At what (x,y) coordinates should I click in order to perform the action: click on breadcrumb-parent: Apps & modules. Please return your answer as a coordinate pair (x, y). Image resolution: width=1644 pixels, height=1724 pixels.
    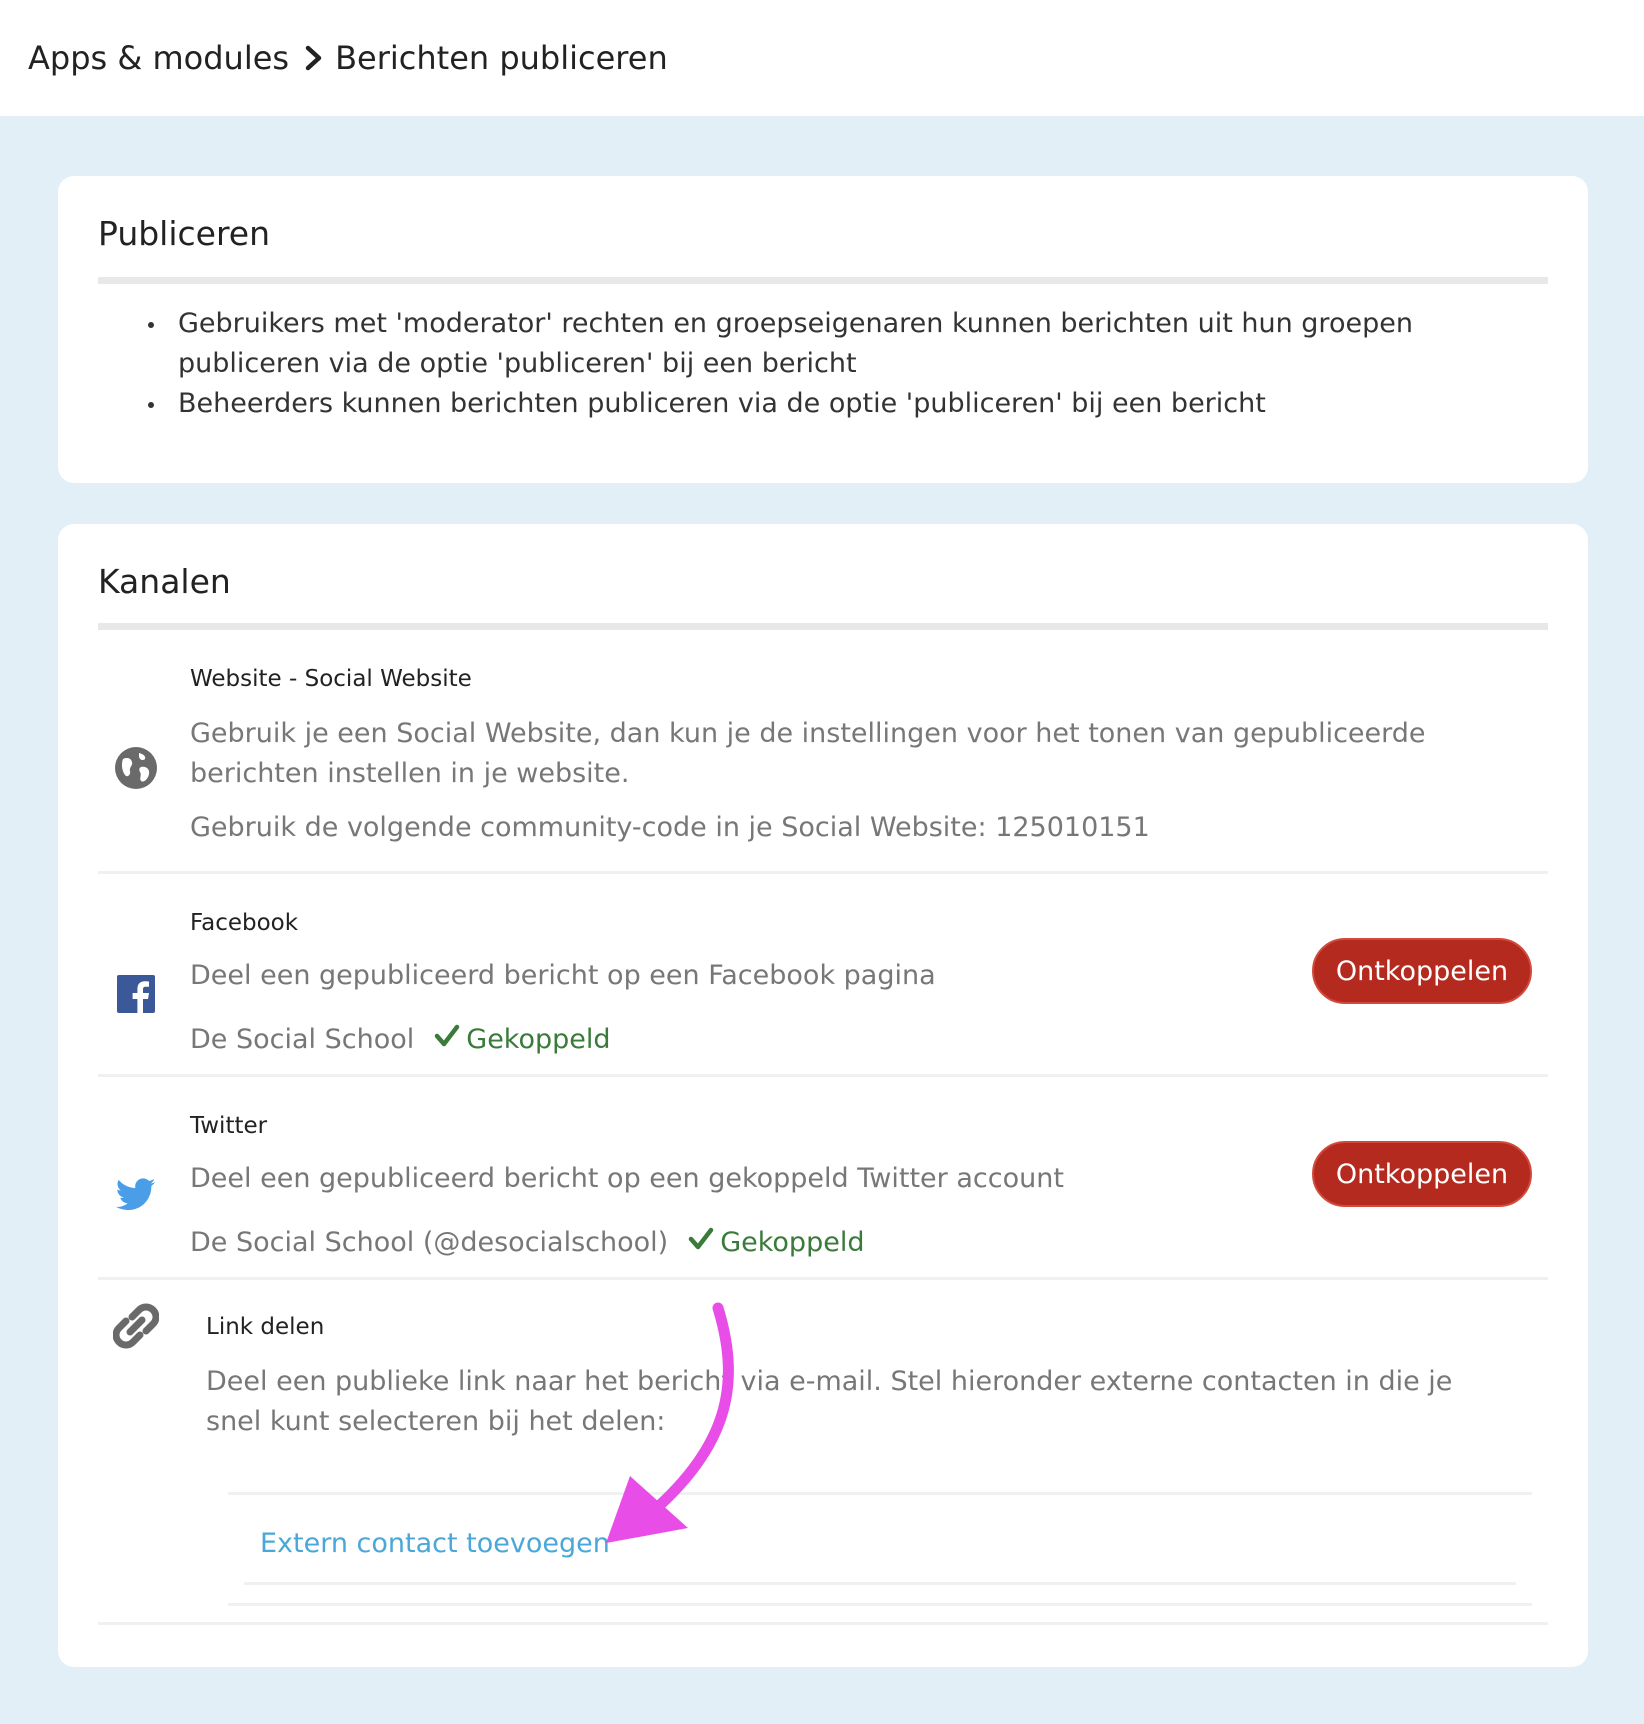
    Looking at the image, I should click on (158, 58).